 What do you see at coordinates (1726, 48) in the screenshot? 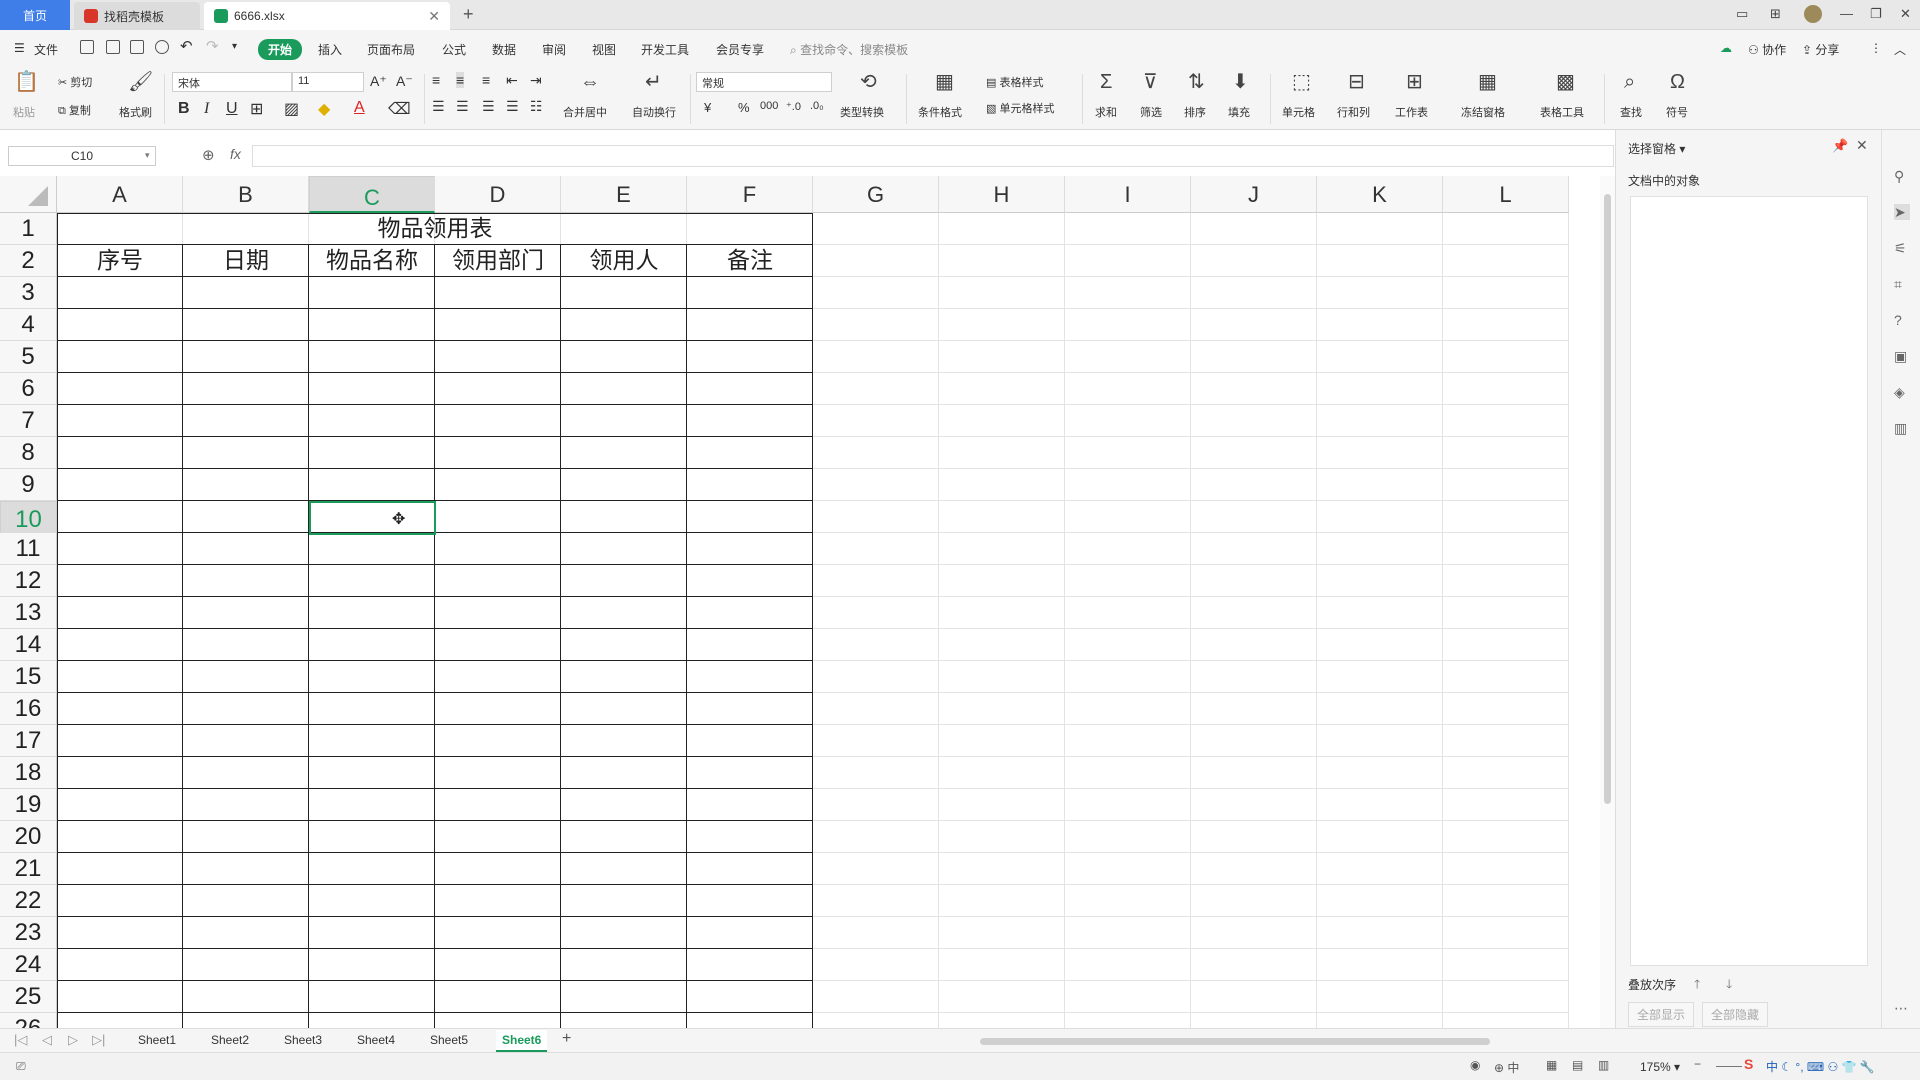
I see `cloud-sync-icon: ☁` at bounding box center [1726, 48].